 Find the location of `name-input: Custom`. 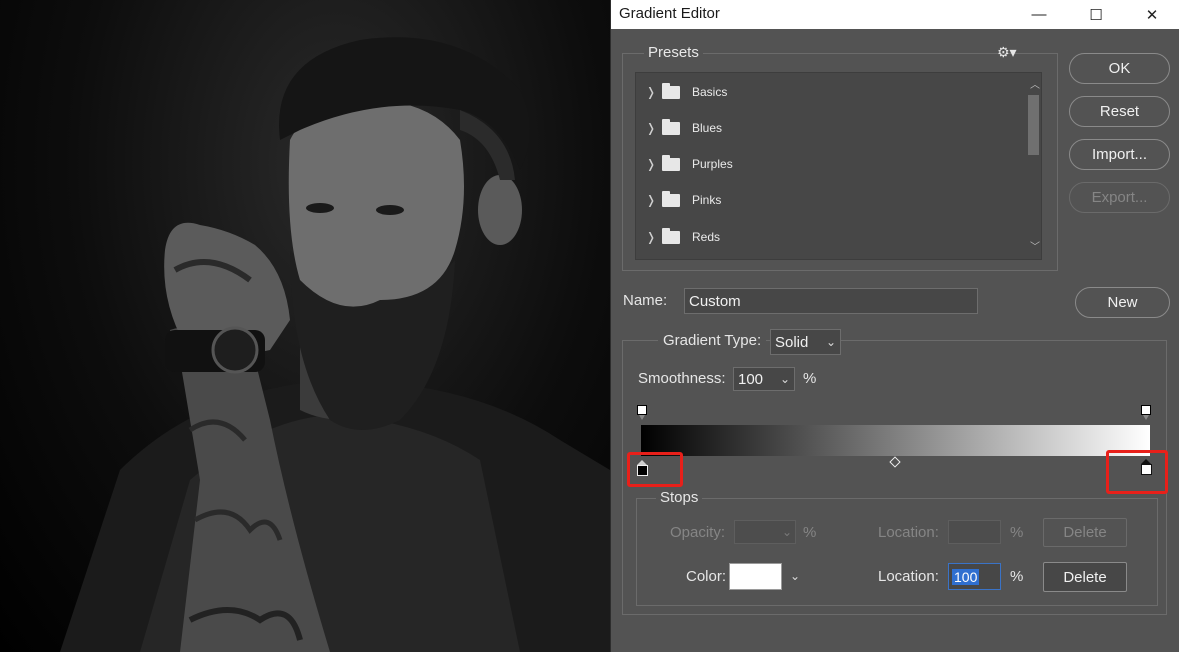

name-input: Custom is located at coordinates (831, 301).